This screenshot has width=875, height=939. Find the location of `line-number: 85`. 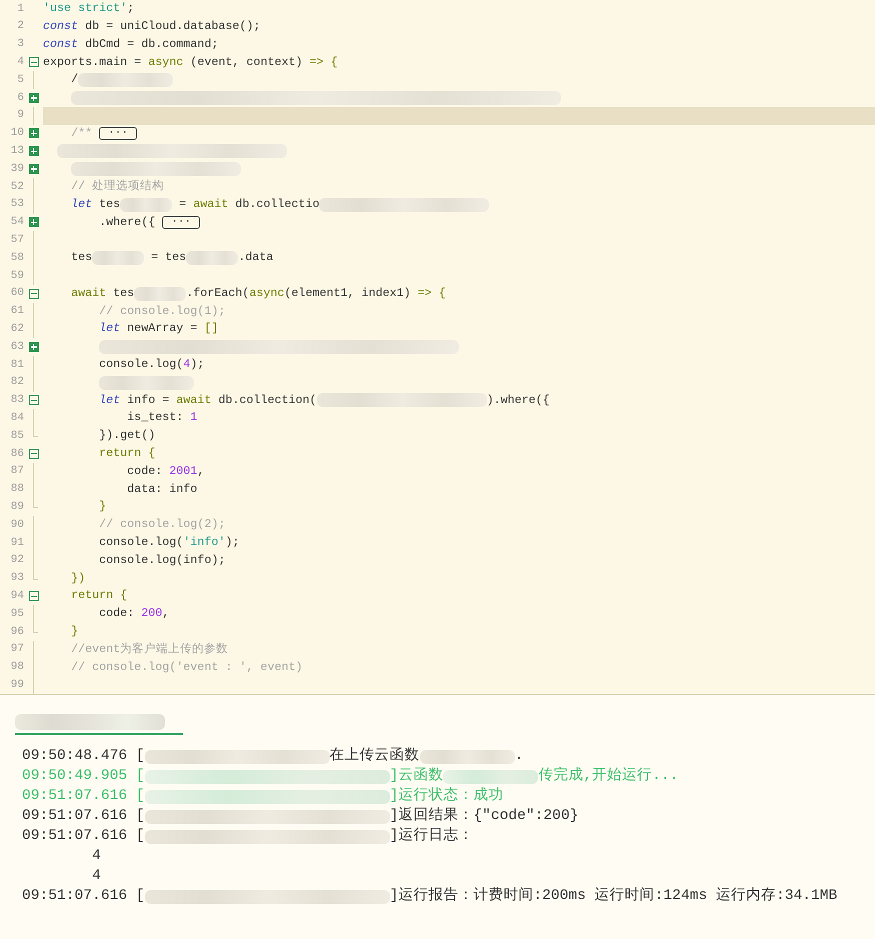

line-number: 85 is located at coordinates (17, 436).